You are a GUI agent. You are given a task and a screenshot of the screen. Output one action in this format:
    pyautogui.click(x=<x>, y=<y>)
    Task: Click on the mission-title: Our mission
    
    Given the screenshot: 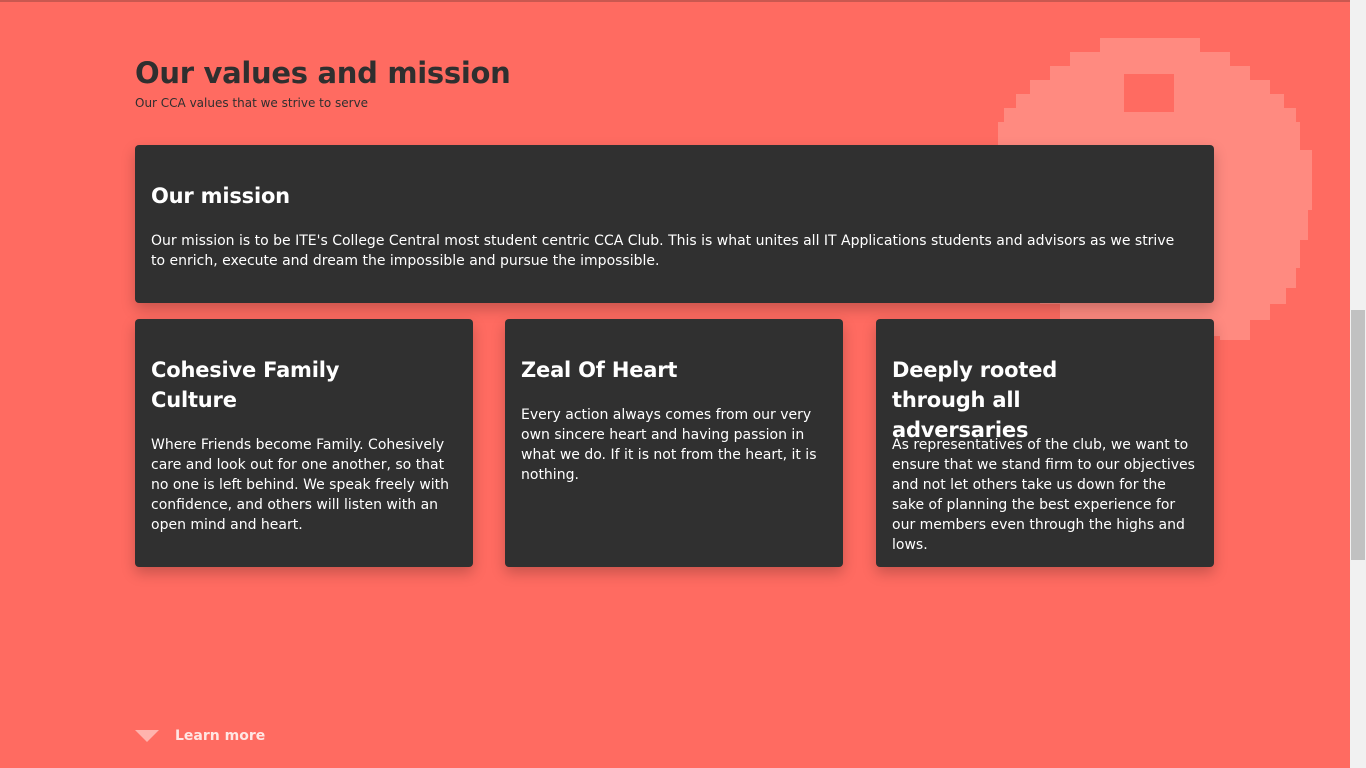 What is the action you would take?
    pyautogui.click(x=220, y=196)
    